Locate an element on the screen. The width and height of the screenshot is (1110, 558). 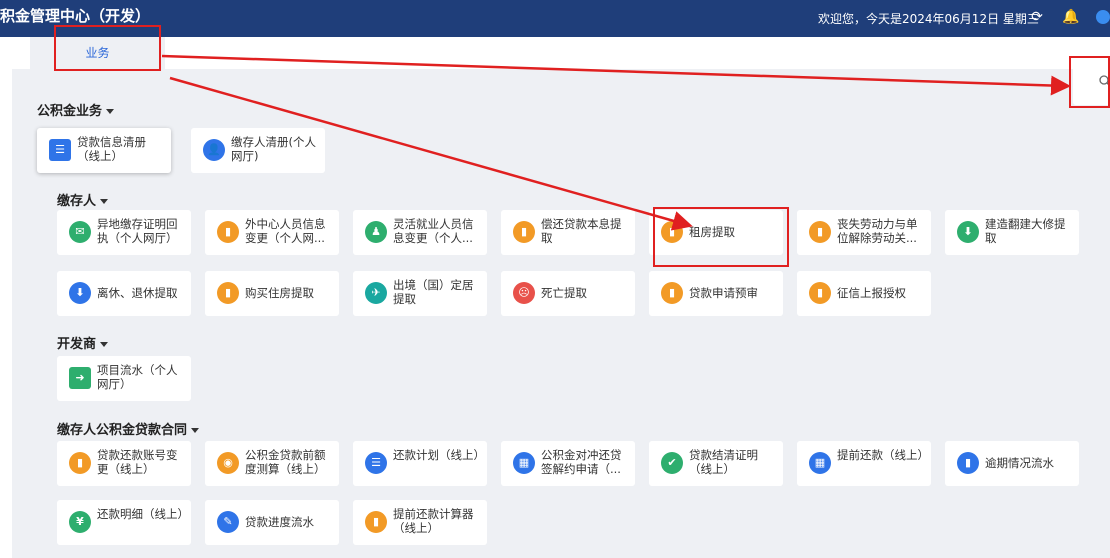
card-project-flow: ➜ 项目流水（个人网厅） is located at coordinates (124, 378).